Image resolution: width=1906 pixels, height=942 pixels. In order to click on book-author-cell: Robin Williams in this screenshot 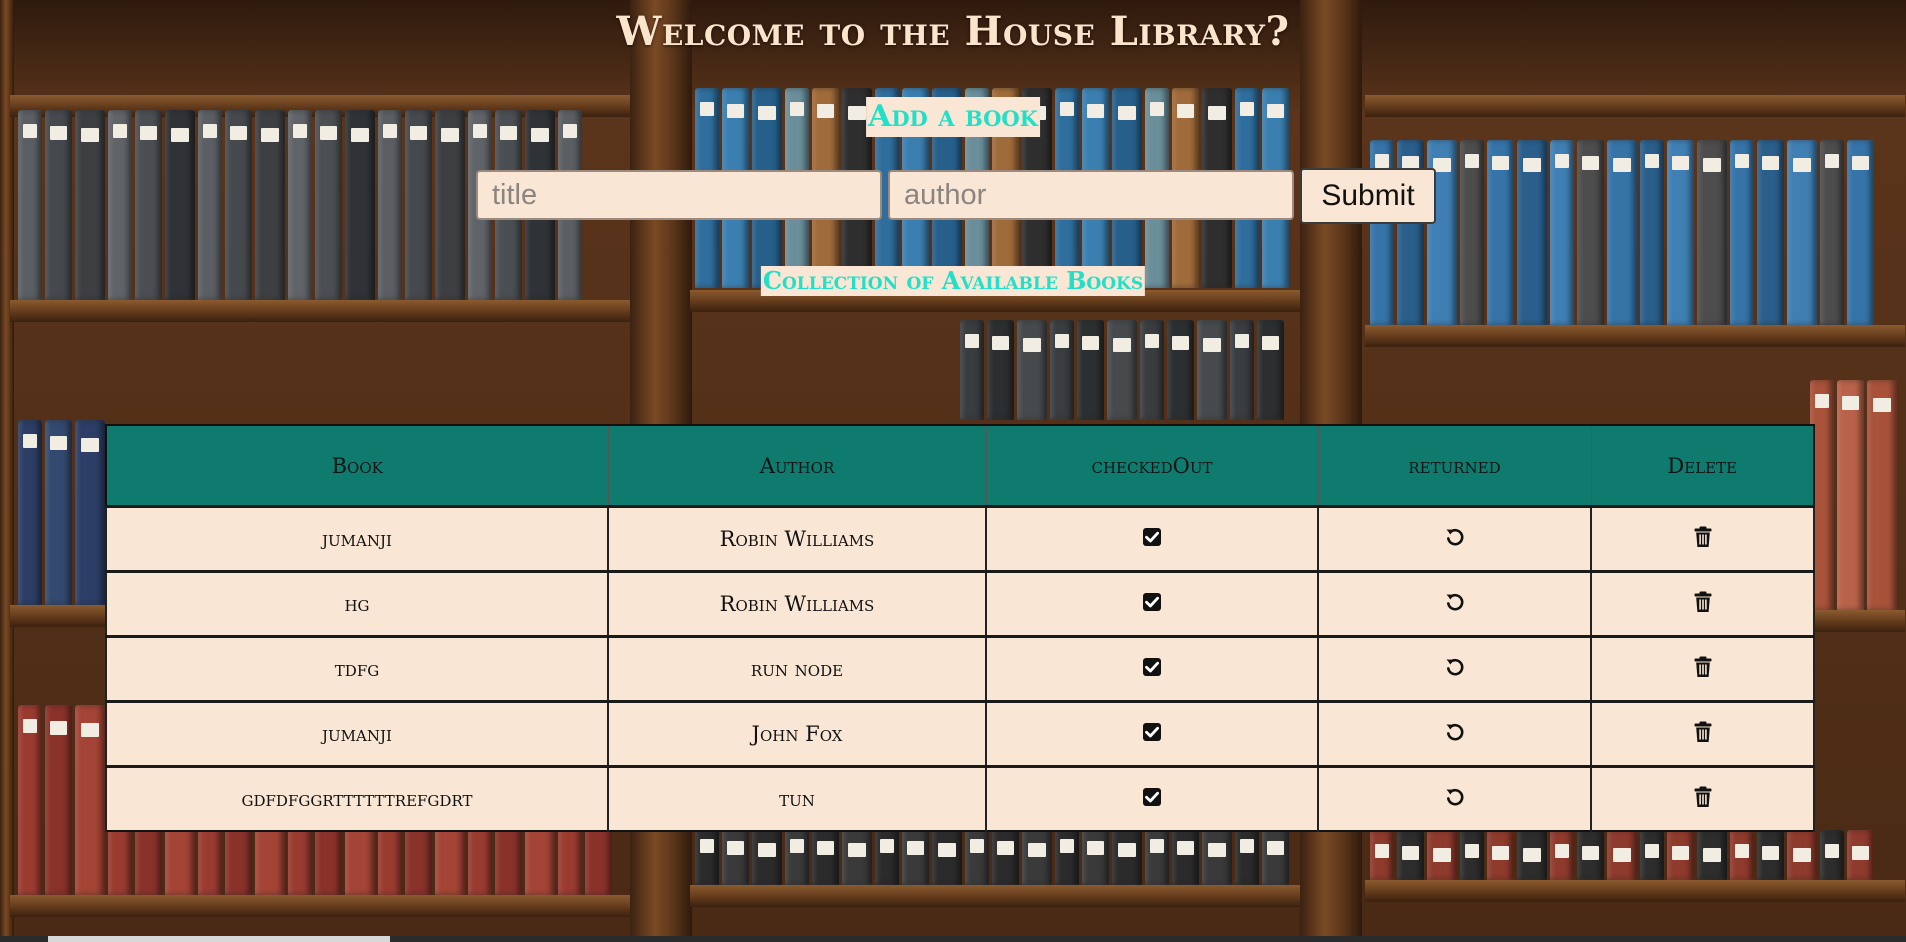, I will do `click(797, 603)`.